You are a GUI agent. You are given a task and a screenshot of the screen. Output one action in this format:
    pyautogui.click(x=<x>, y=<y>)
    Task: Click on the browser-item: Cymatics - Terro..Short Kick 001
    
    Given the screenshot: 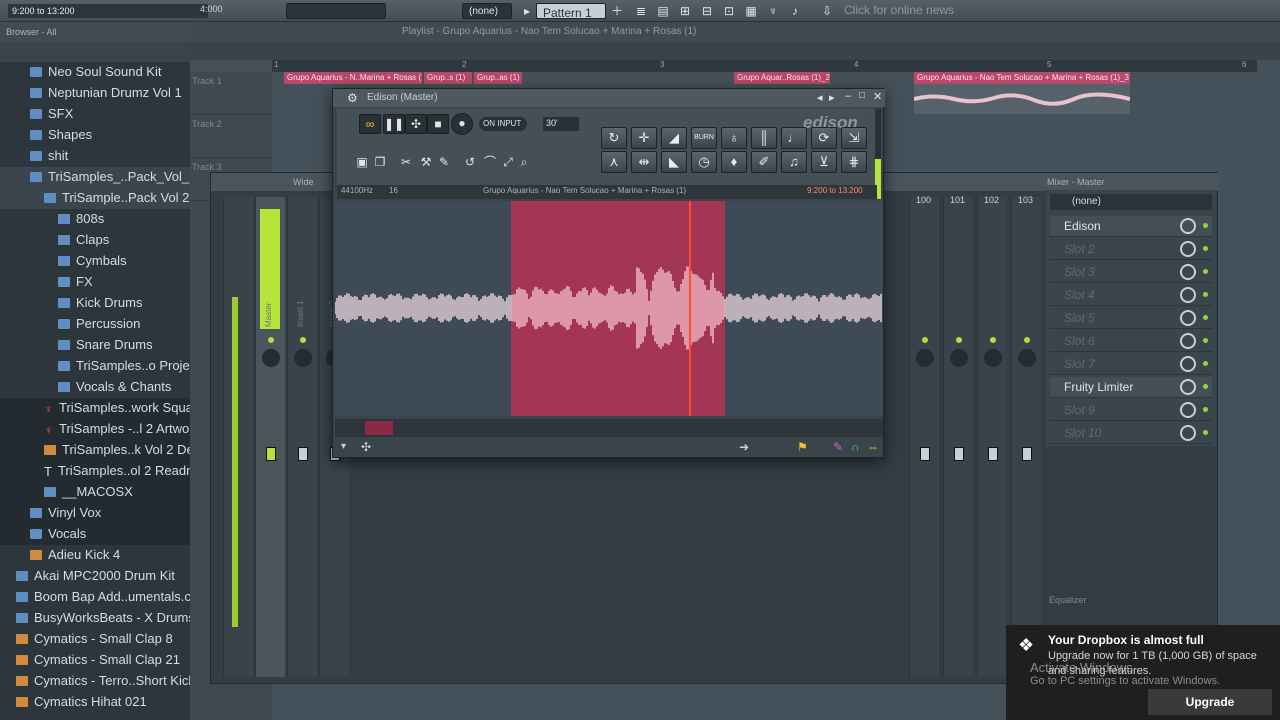 What is the action you would take?
    pyautogui.click(x=110, y=681)
    